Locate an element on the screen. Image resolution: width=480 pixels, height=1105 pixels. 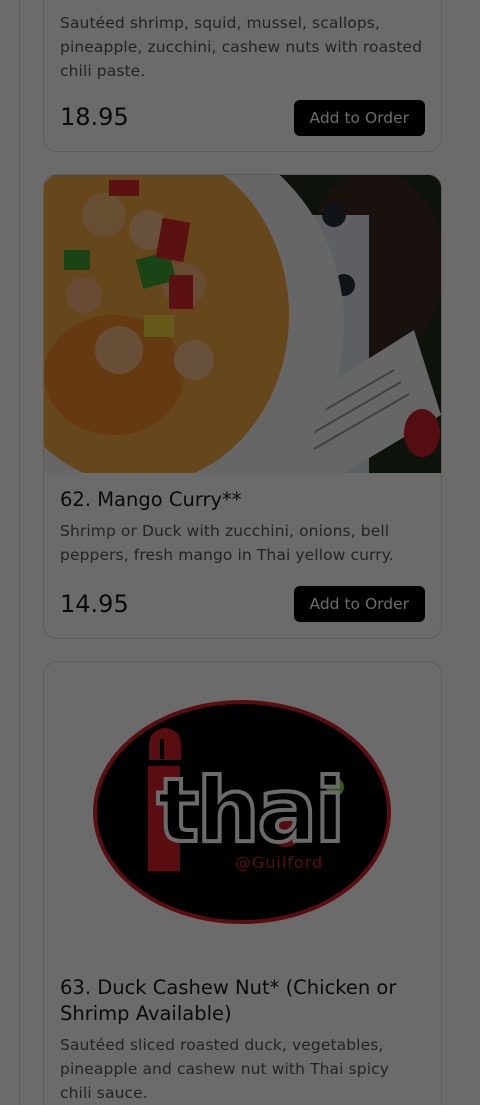
sidebar-divider is located at coordinates (19, 552).